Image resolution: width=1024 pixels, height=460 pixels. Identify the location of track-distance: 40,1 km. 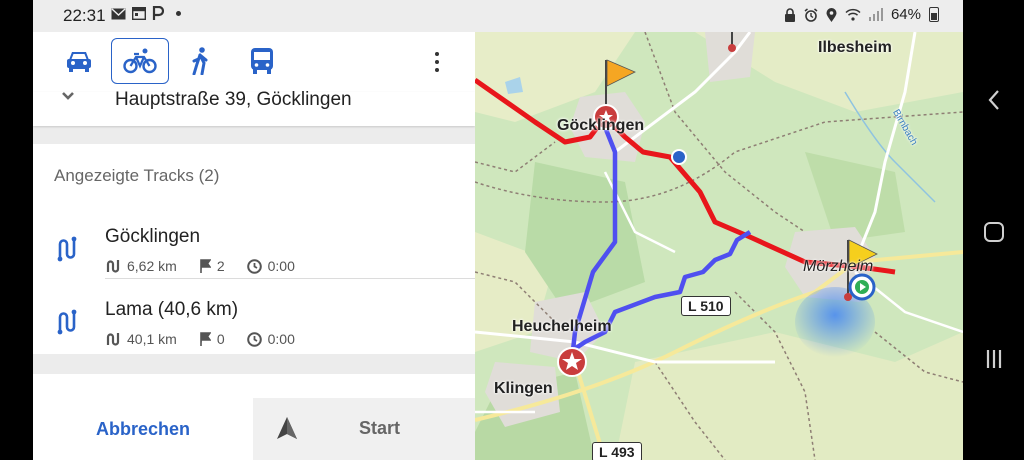
(141, 339).